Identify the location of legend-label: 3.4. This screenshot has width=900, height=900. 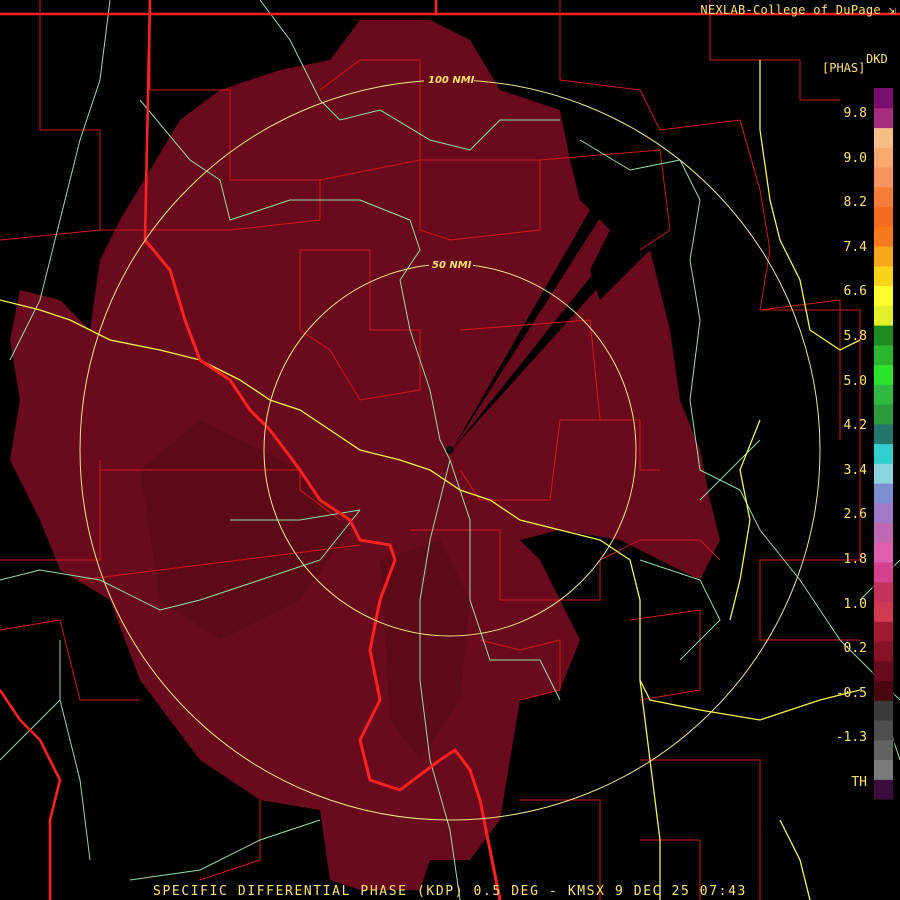
(855, 470).